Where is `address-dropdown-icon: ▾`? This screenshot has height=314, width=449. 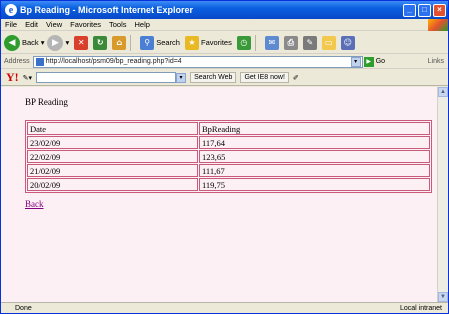
address-dropdown-icon: ▾ is located at coordinates (355, 61).